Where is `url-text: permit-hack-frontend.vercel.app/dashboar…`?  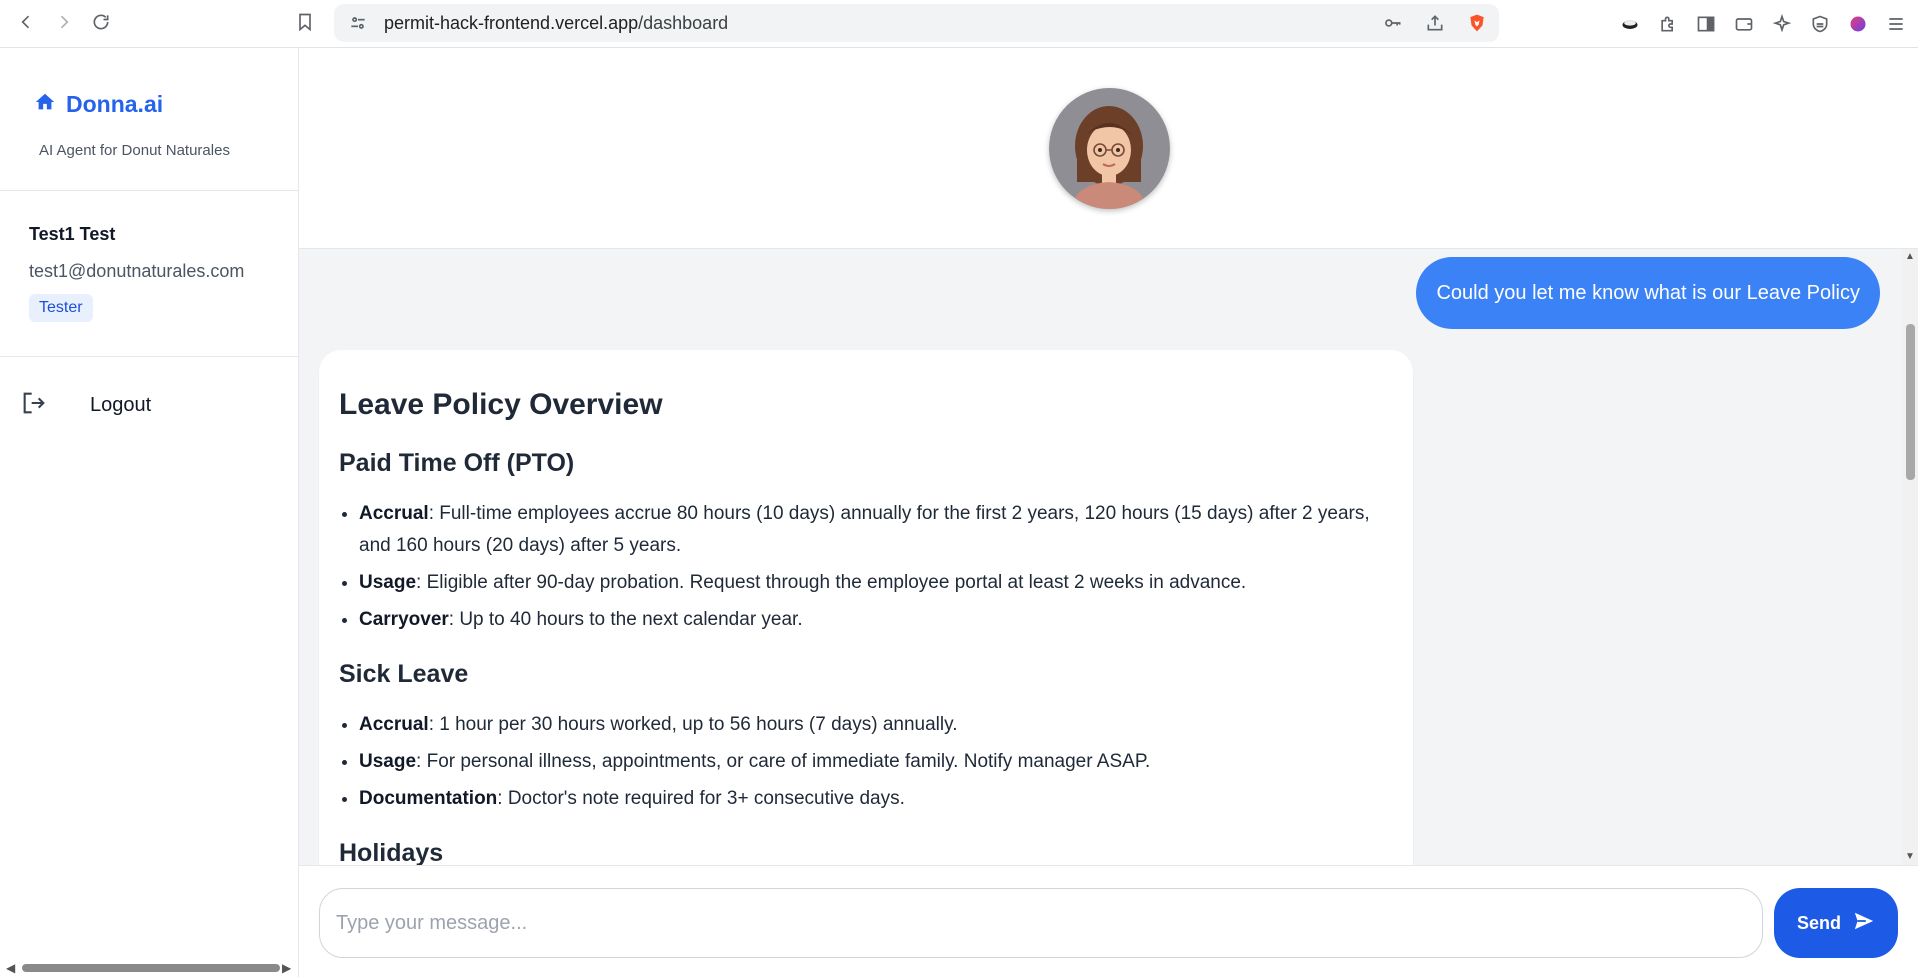
url-text: permit-hack-frontend.vercel.app/dashboar… is located at coordinates (556, 23).